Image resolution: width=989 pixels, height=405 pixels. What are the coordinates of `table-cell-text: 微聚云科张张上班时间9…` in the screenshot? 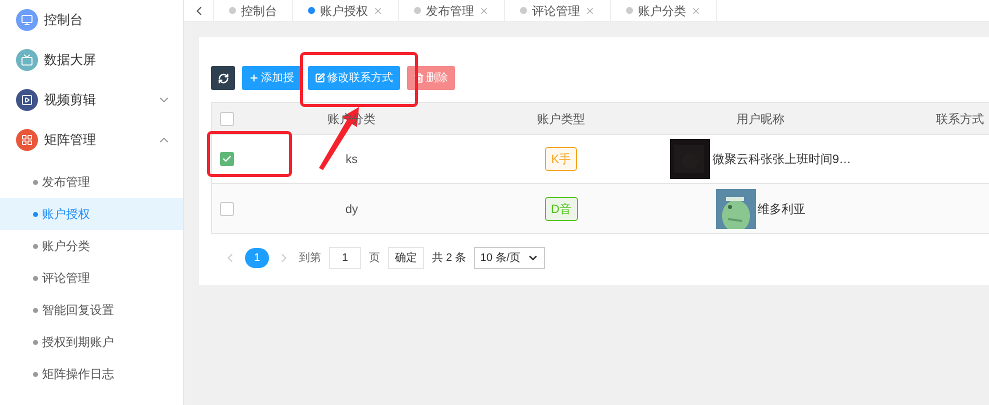 It's located at (782, 159).